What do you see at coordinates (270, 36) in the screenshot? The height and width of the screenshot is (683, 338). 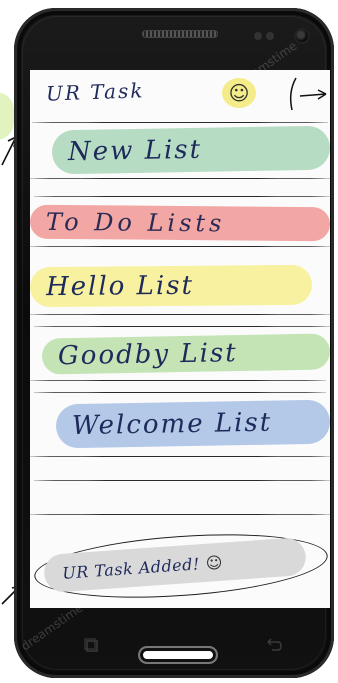 I see `light-sensor` at bounding box center [270, 36].